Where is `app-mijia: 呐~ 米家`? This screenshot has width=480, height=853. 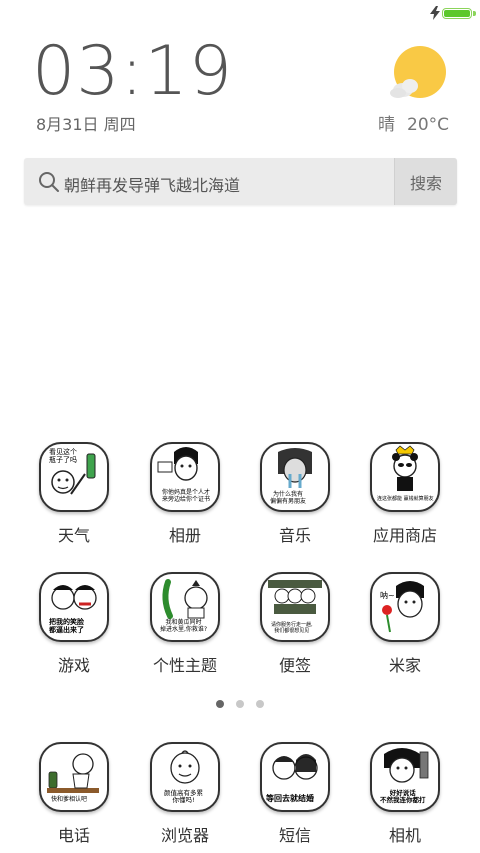
app-mijia: 呐~ 米家 is located at coordinates (405, 627).